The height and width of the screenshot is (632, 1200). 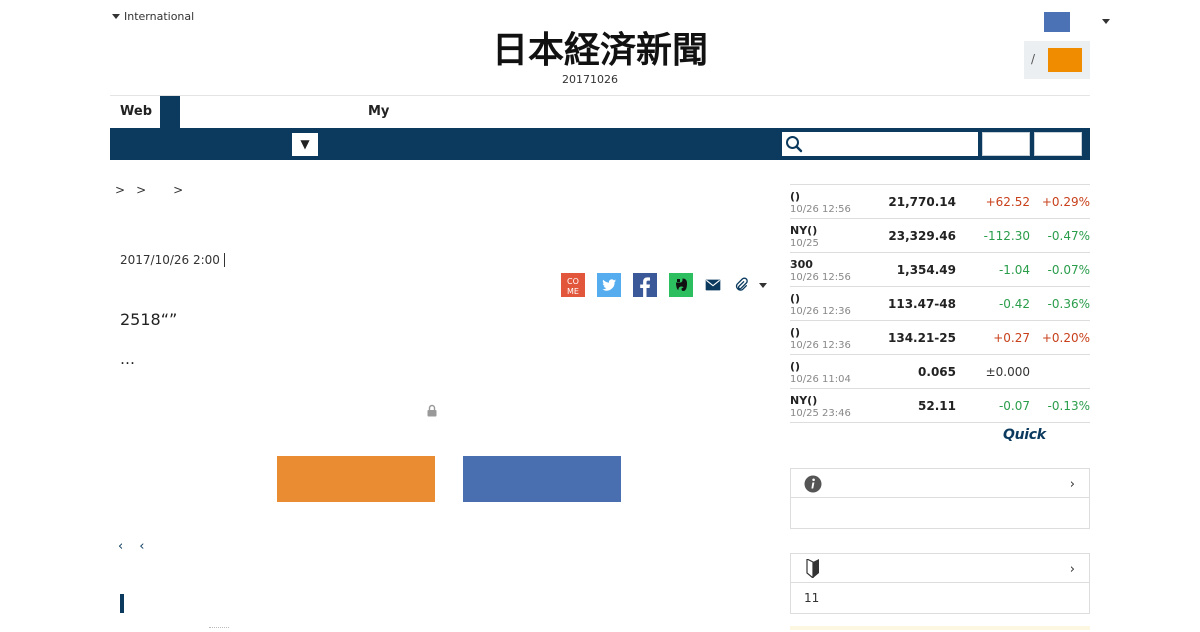 I want to click on comment-icon: CO ME, so click(x=573, y=285).